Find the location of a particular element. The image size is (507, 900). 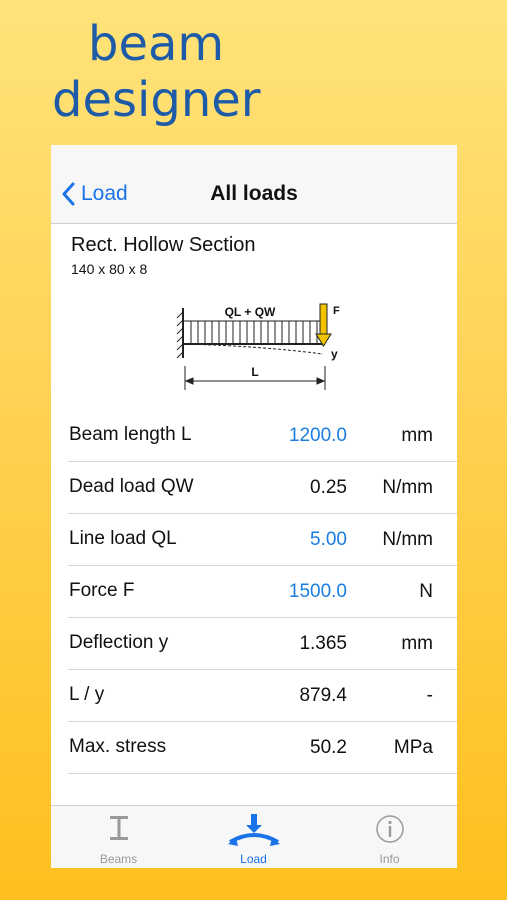

row-label: Max. stress is located at coordinates (118, 746).